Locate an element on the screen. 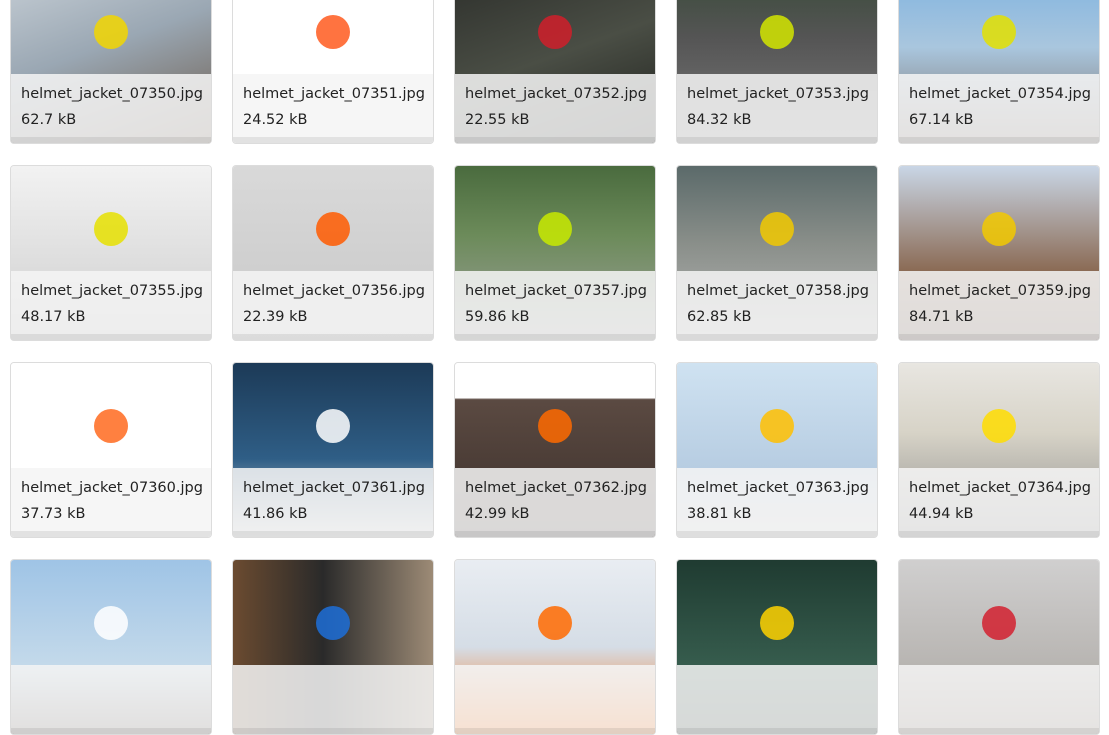 The width and height of the screenshot is (1109, 735). file-size: 84.71 kB is located at coordinates (941, 317).